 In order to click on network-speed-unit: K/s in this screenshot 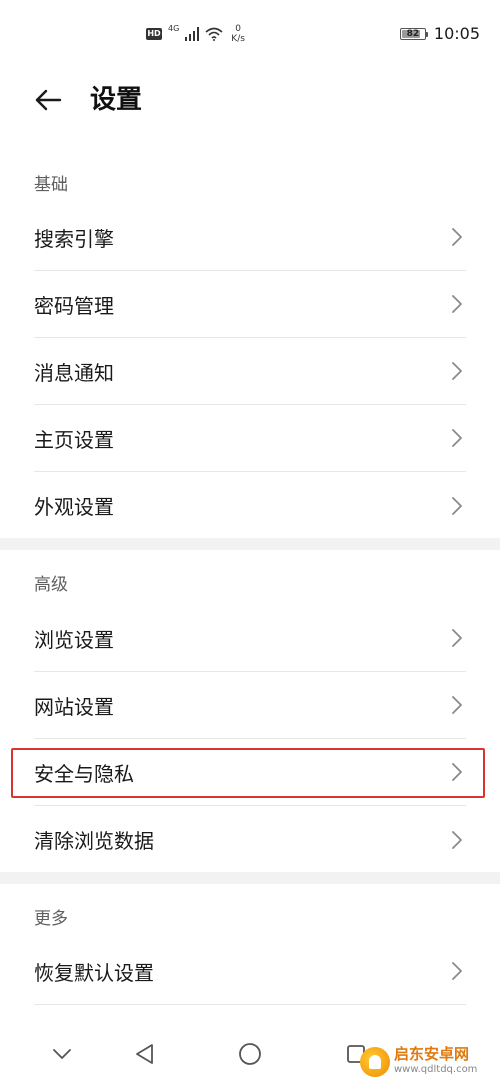, I will do `click(238, 39)`.